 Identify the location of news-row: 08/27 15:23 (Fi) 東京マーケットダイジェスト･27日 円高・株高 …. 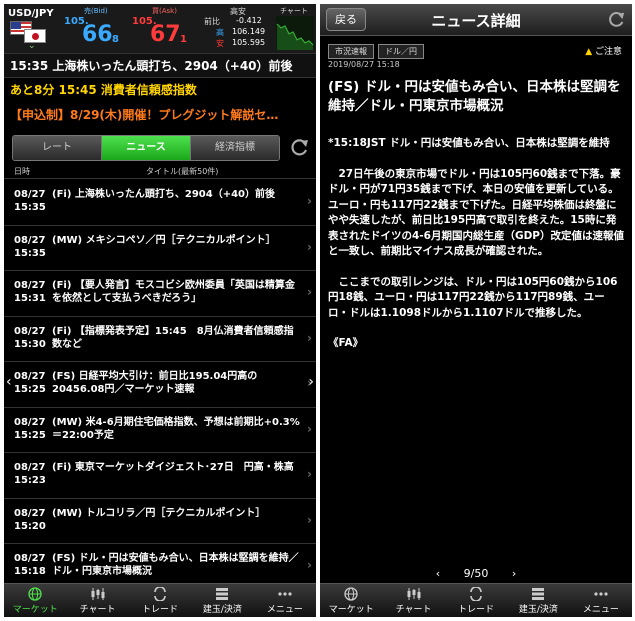
(160, 476).